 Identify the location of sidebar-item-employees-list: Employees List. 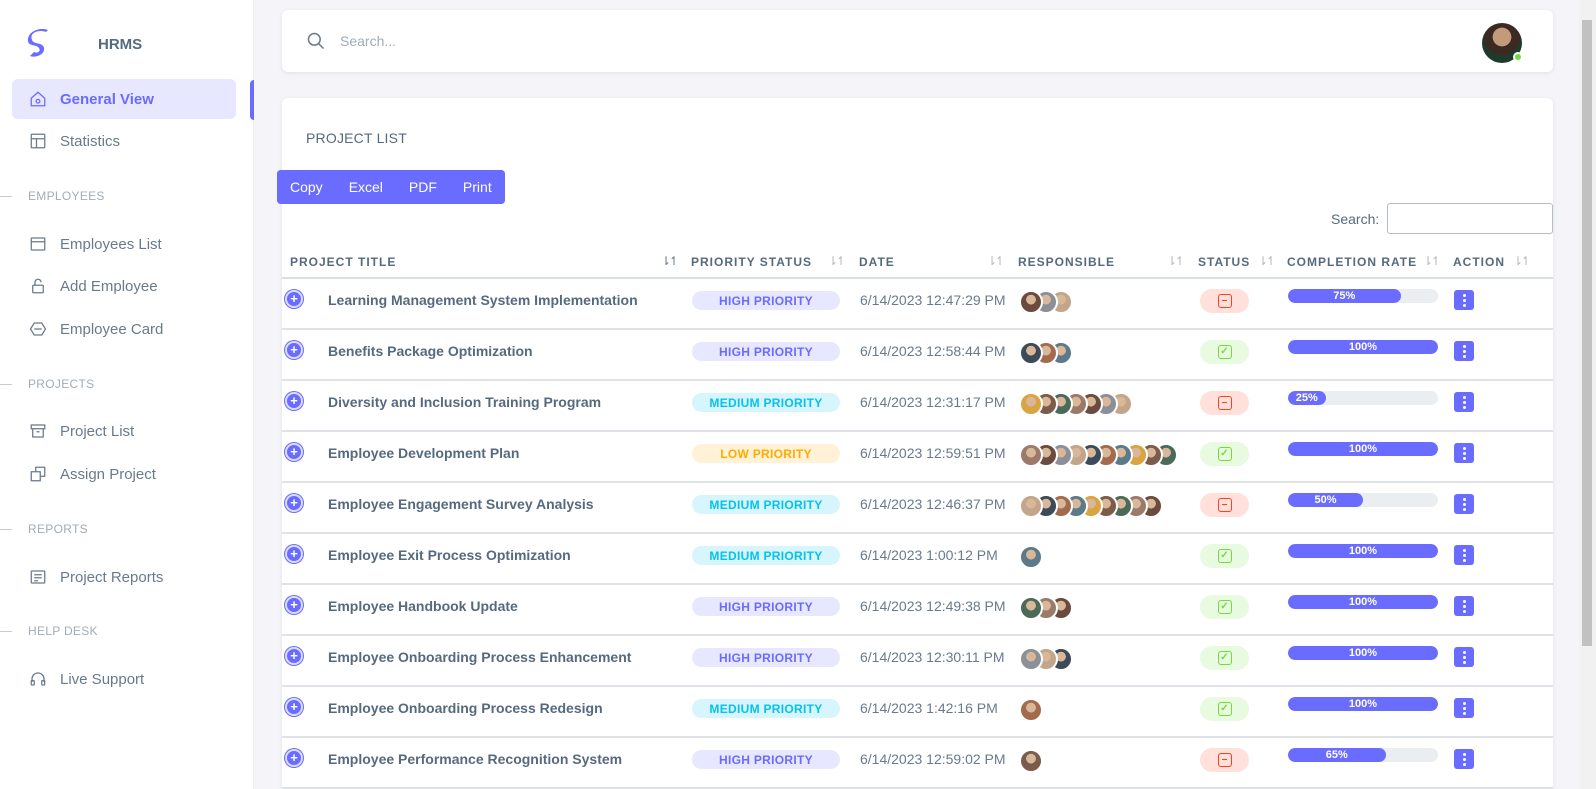
(124, 244).